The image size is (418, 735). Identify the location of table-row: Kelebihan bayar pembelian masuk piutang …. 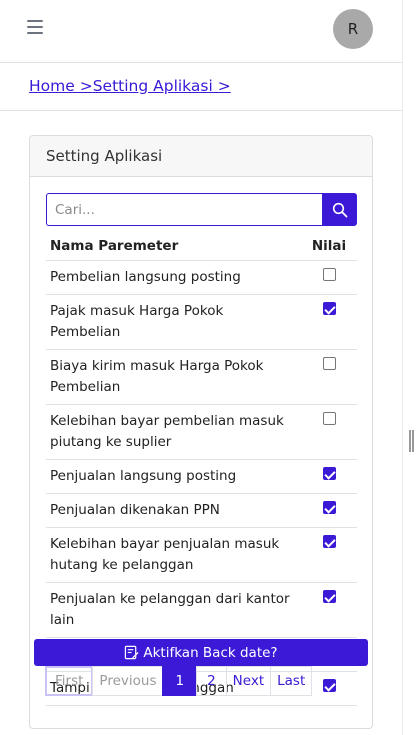
(201, 432).